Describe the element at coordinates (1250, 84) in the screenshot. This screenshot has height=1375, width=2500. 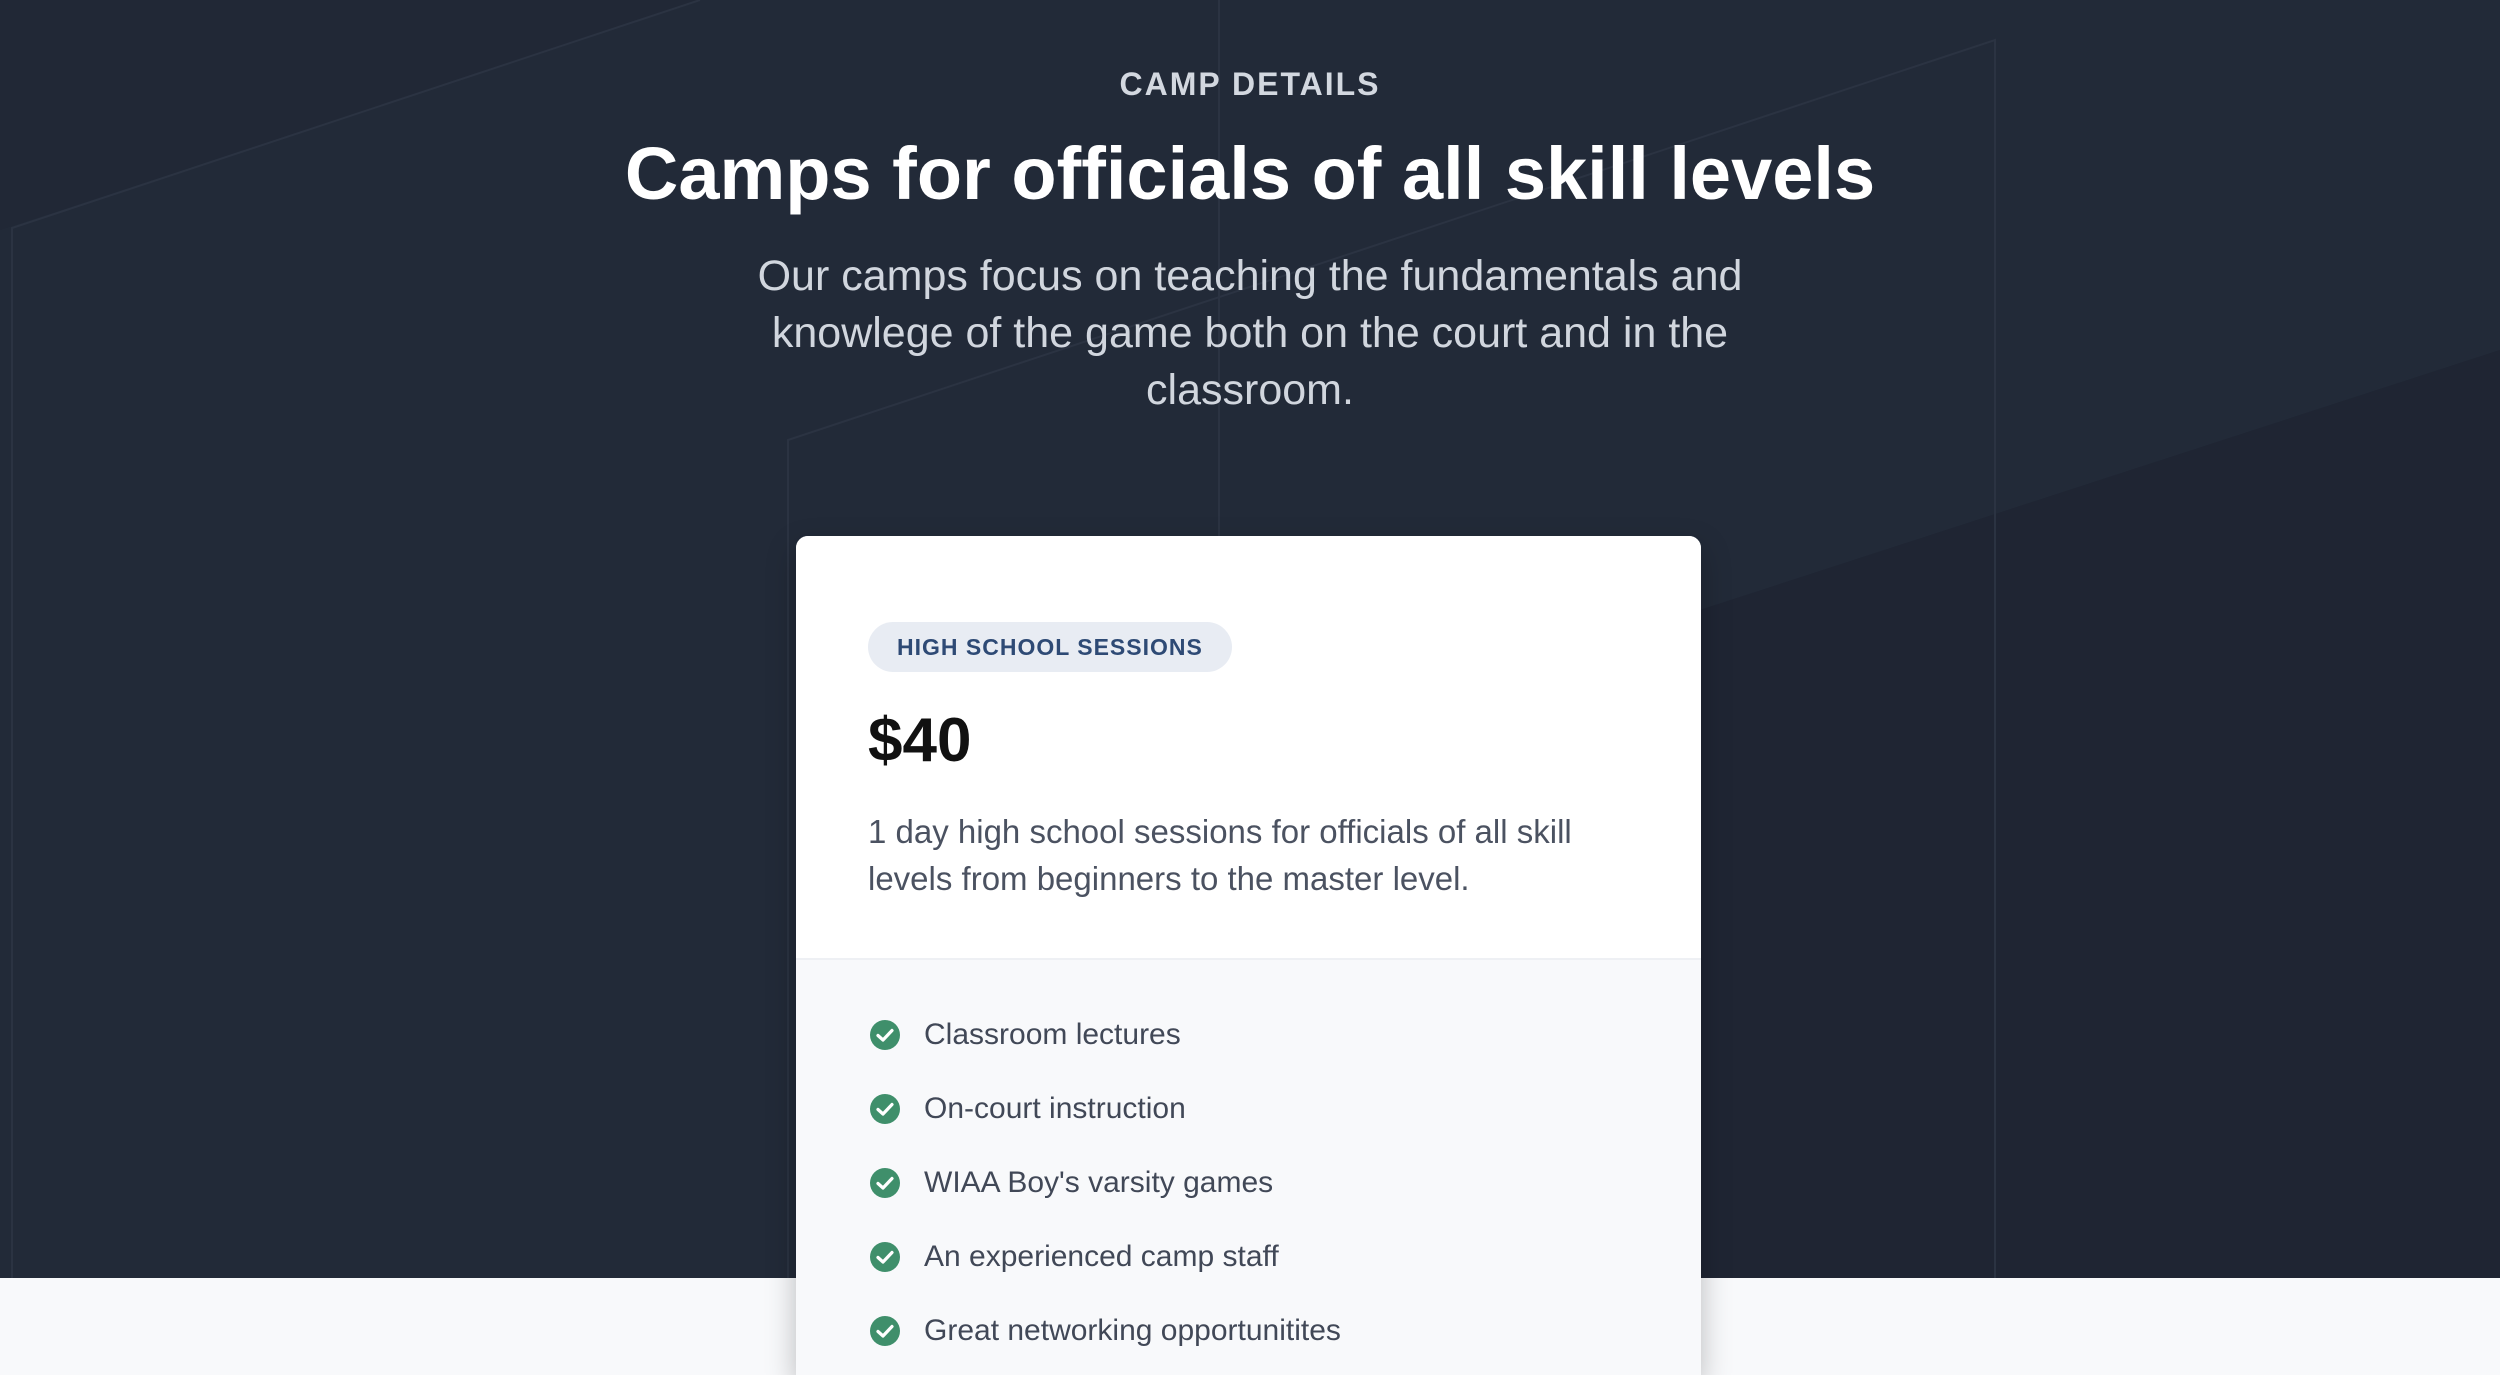
I see `section-eyebrow: CAMP DETAILS` at that location.